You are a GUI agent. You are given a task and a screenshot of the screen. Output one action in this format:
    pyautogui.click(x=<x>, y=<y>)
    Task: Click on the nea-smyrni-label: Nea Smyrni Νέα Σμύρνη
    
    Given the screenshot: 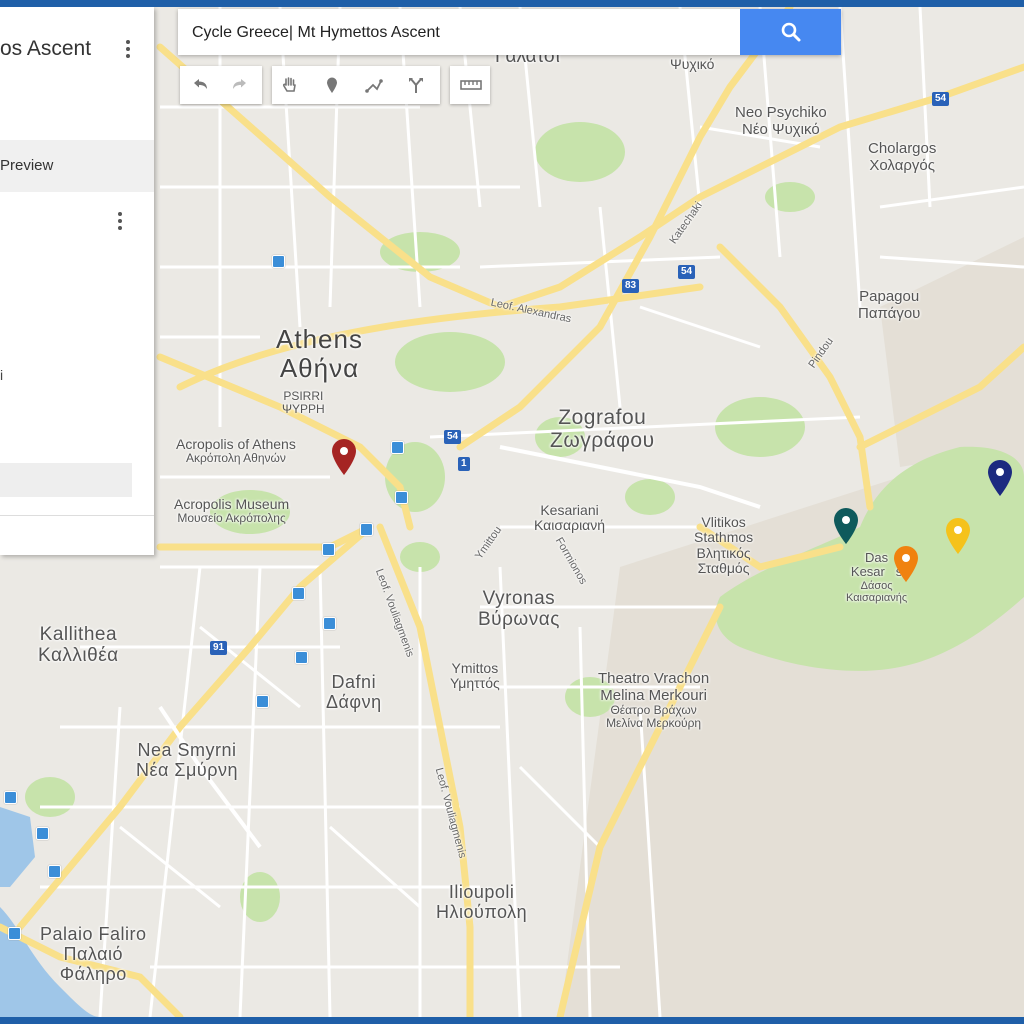 What is the action you would take?
    pyautogui.click(x=187, y=760)
    